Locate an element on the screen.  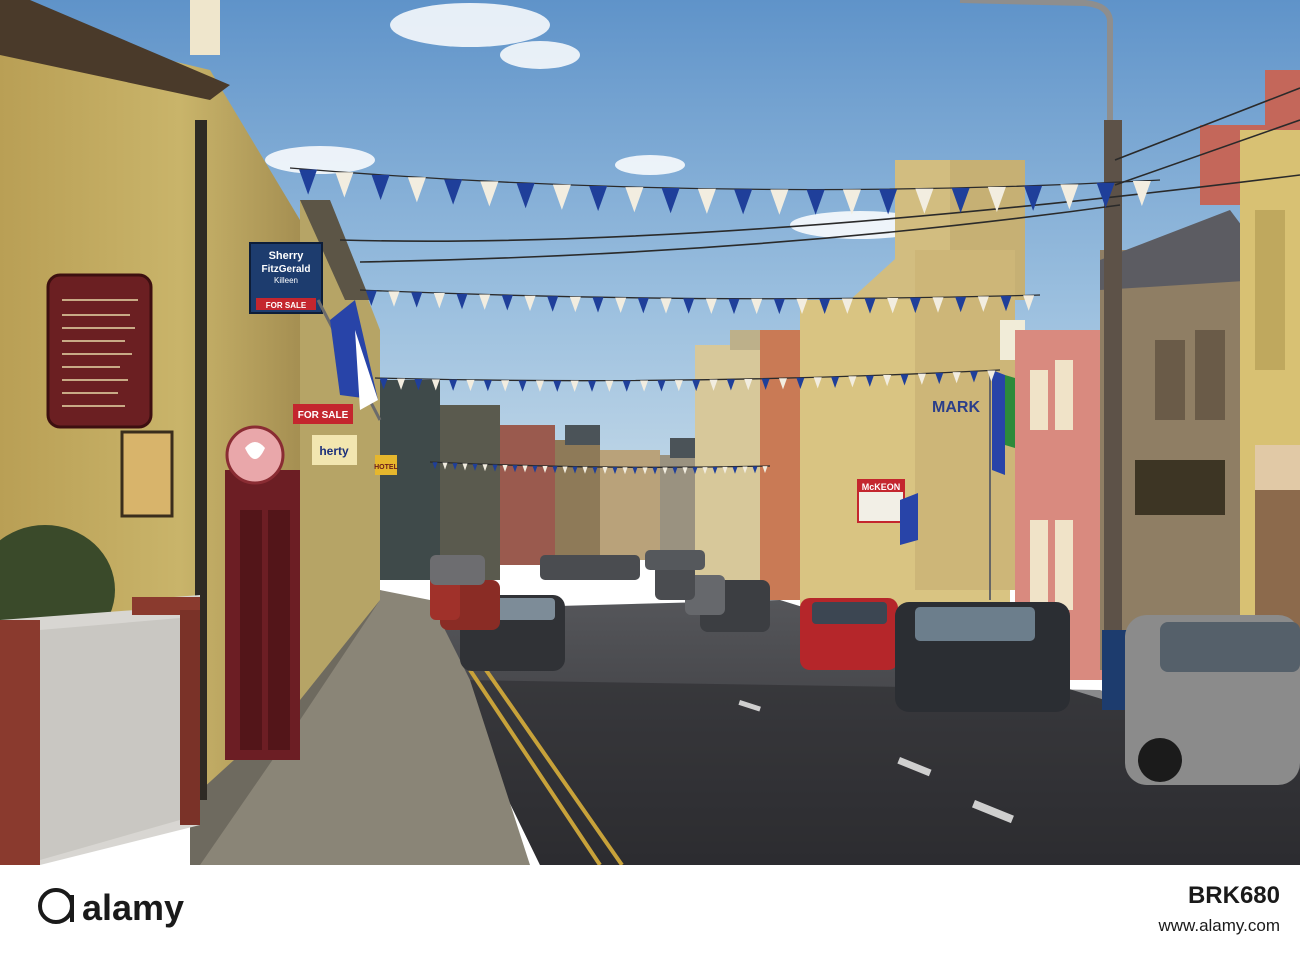
for-sale-b: FOR SALE is located at coordinates (323, 415).